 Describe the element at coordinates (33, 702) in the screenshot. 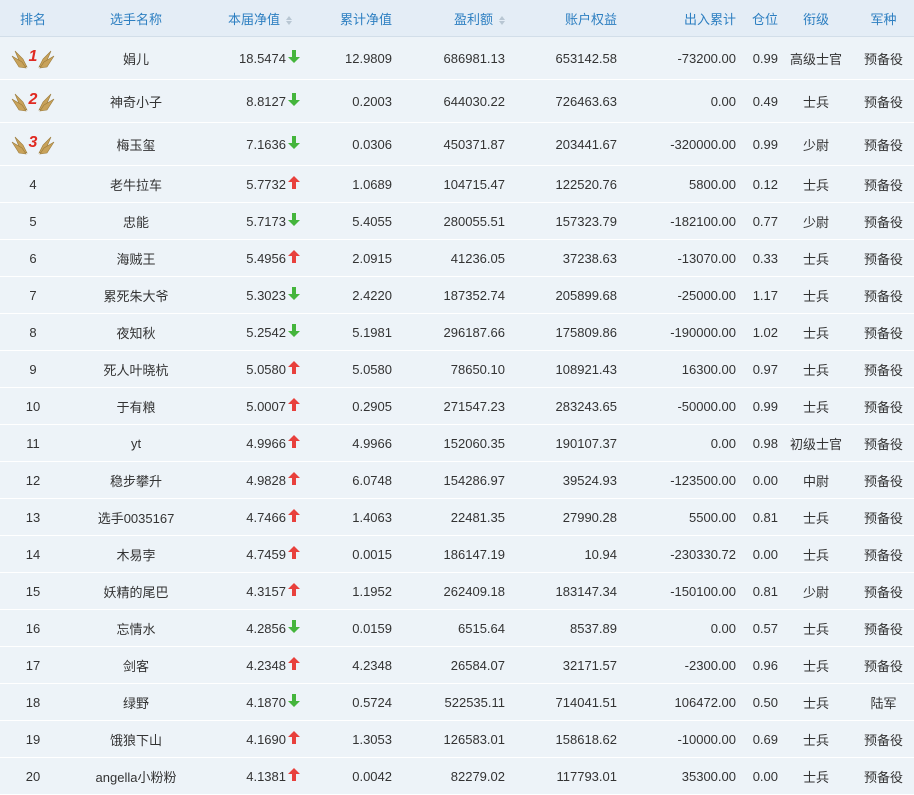

I see `rank-cell: 18` at that location.